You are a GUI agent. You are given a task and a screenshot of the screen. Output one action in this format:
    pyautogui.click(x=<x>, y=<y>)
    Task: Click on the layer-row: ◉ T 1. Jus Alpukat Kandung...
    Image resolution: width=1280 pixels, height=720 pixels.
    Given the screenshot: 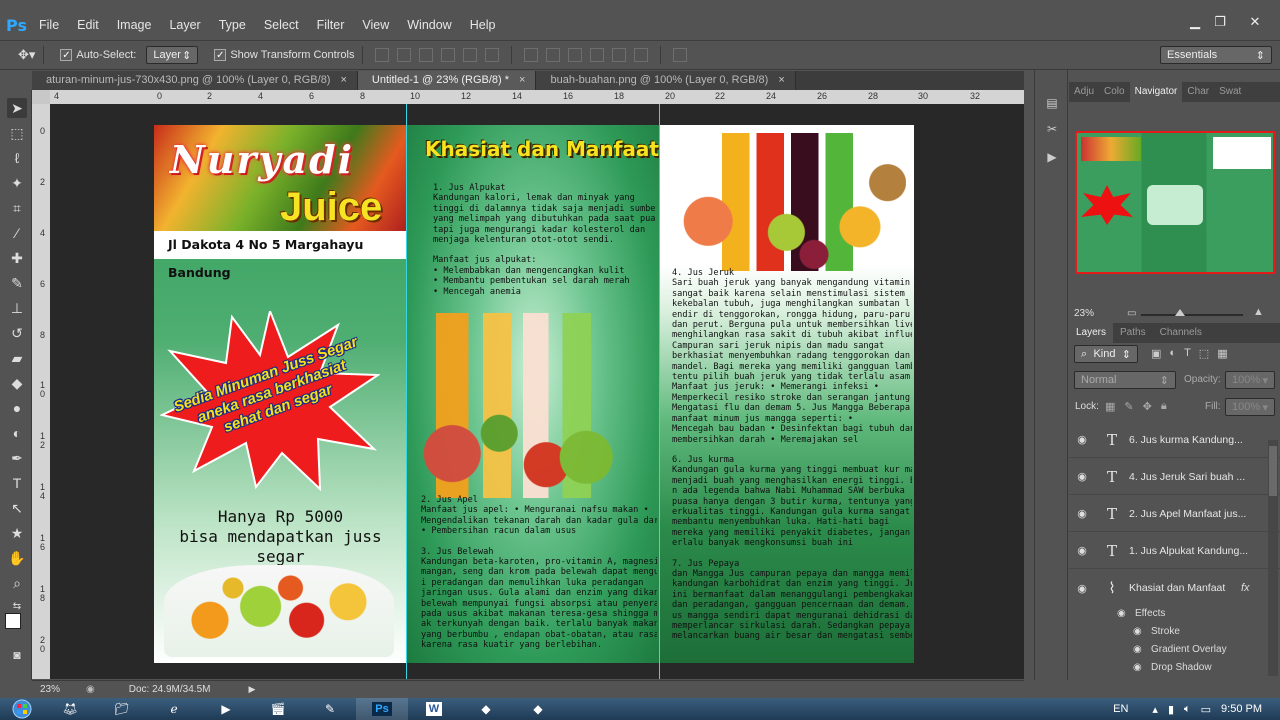 What is the action you would take?
    pyautogui.click(x=1174, y=551)
    